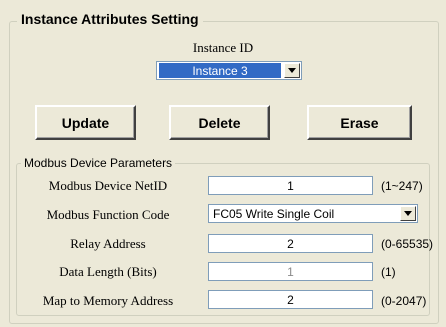  What do you see at coordinates (290, 185) in the screenshot?
I see `netid-input: 1` at bounding box center [290, 185].